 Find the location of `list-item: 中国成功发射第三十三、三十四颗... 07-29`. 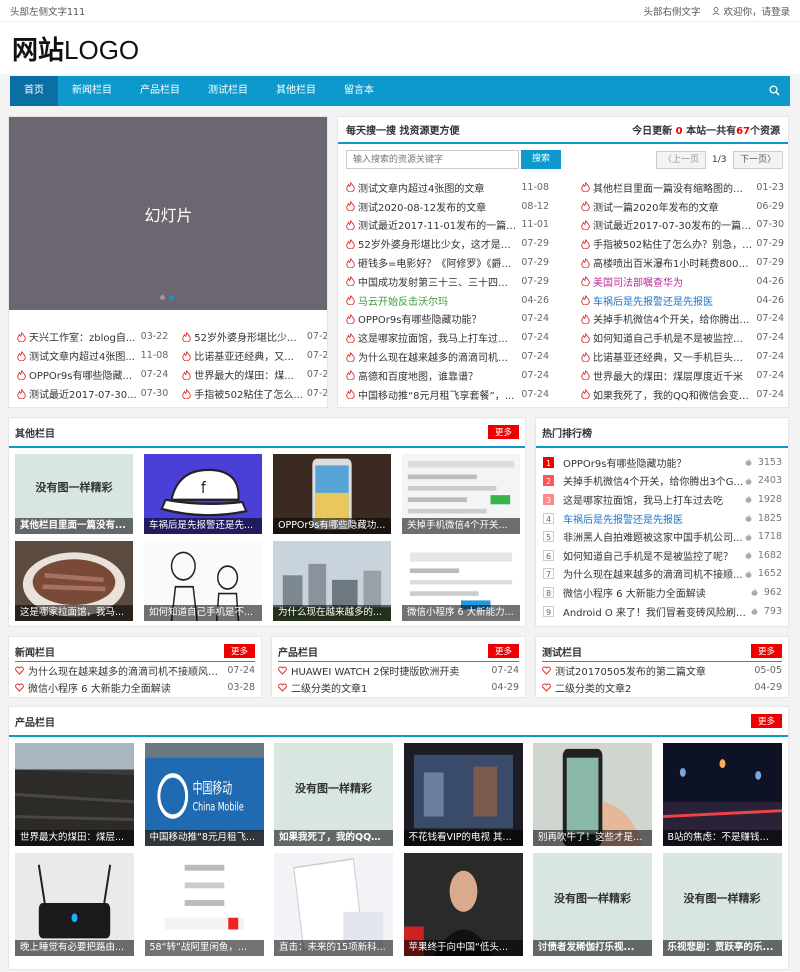

list-item: 中国成功发射第三十三、三十四颗... 07-29 is located at coordinates (447, 281).